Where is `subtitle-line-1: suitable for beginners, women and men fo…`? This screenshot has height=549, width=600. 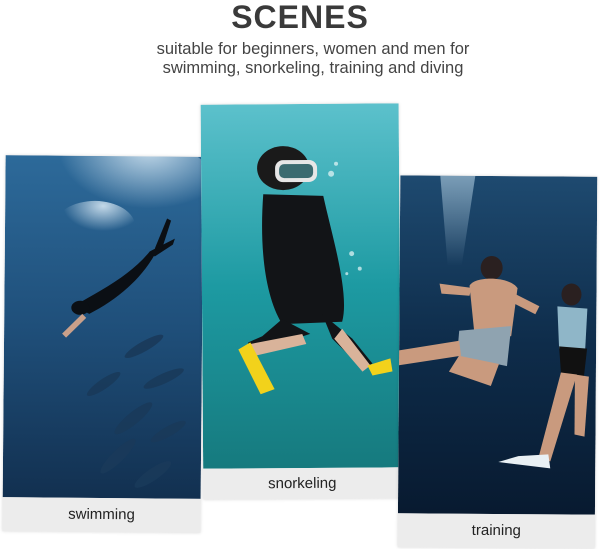
subtitle-line-1: suitable for beginners, women and men fo… is located at coordinates (313, 49).